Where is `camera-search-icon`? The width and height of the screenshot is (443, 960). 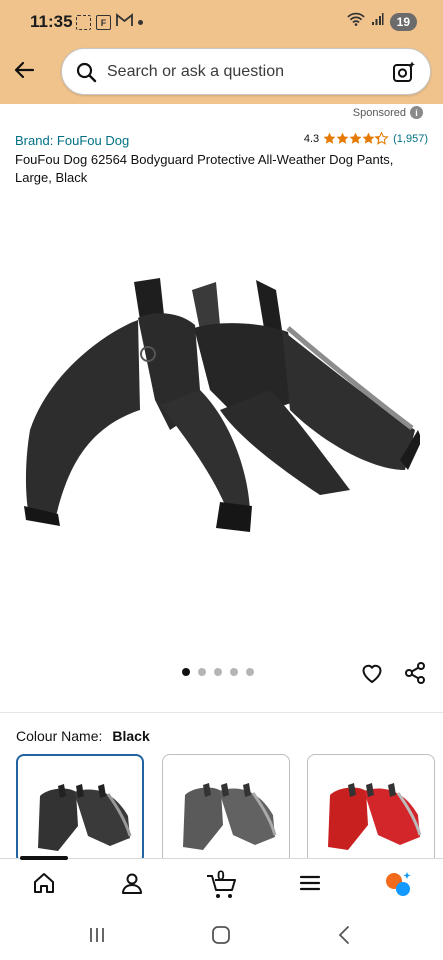 camera-search-icon is located at coordinates (404, 74).